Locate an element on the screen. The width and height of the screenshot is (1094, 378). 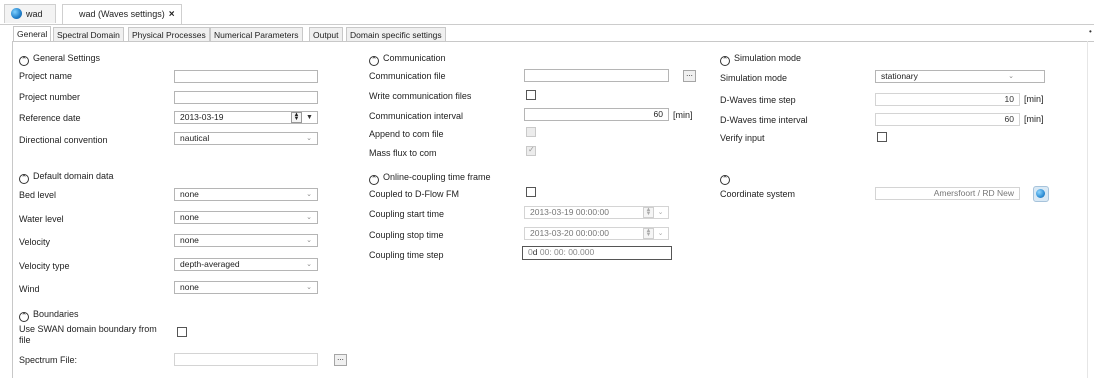
mass-flux-label: Mass flux to com is located at coordinates (403, 153).